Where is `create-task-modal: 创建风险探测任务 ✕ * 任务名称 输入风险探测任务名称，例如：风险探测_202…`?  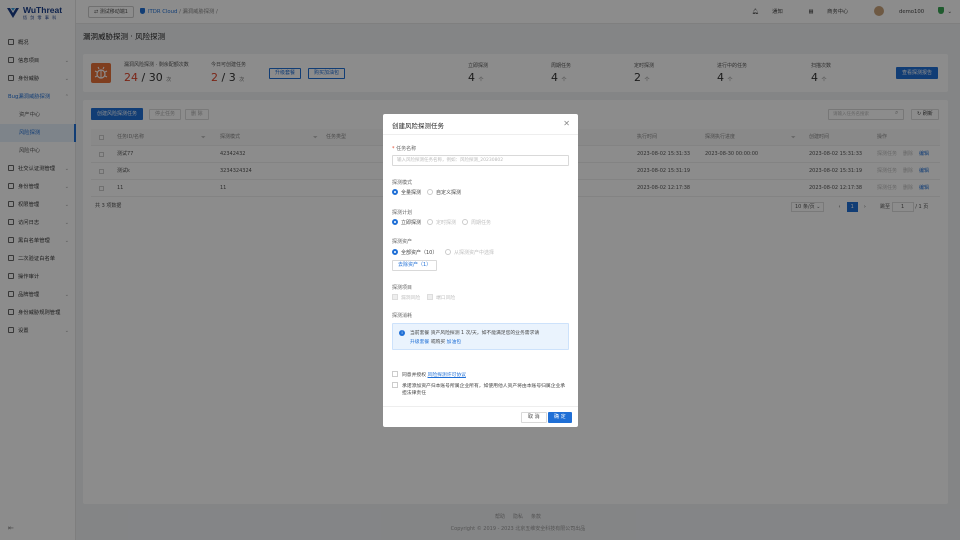 create-task-modal: 创建风险探测任务 ✕ * 任务名称 输入风险探测任务名称，例如：风险探测_202… is located at coordinates (480, 270).